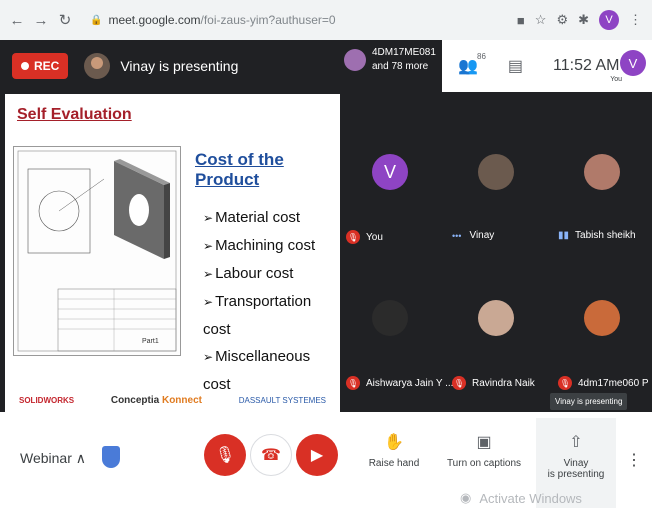 Image resolution: width=652 pixels, height=508 pixels. I want to click on presenter-bar: REC Vinay is presenting, so click(170, 66).